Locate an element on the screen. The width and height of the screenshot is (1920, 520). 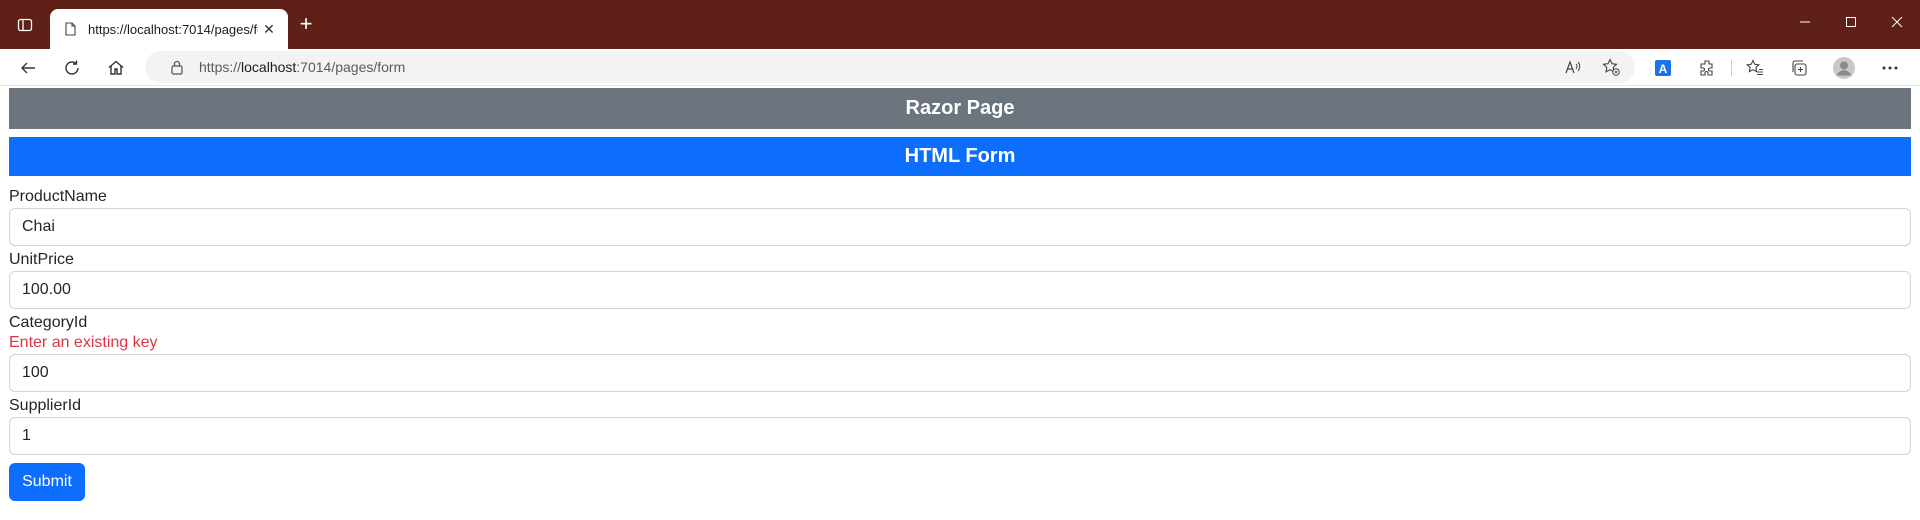
maximize-icon is located at coordinates (1851, 22).